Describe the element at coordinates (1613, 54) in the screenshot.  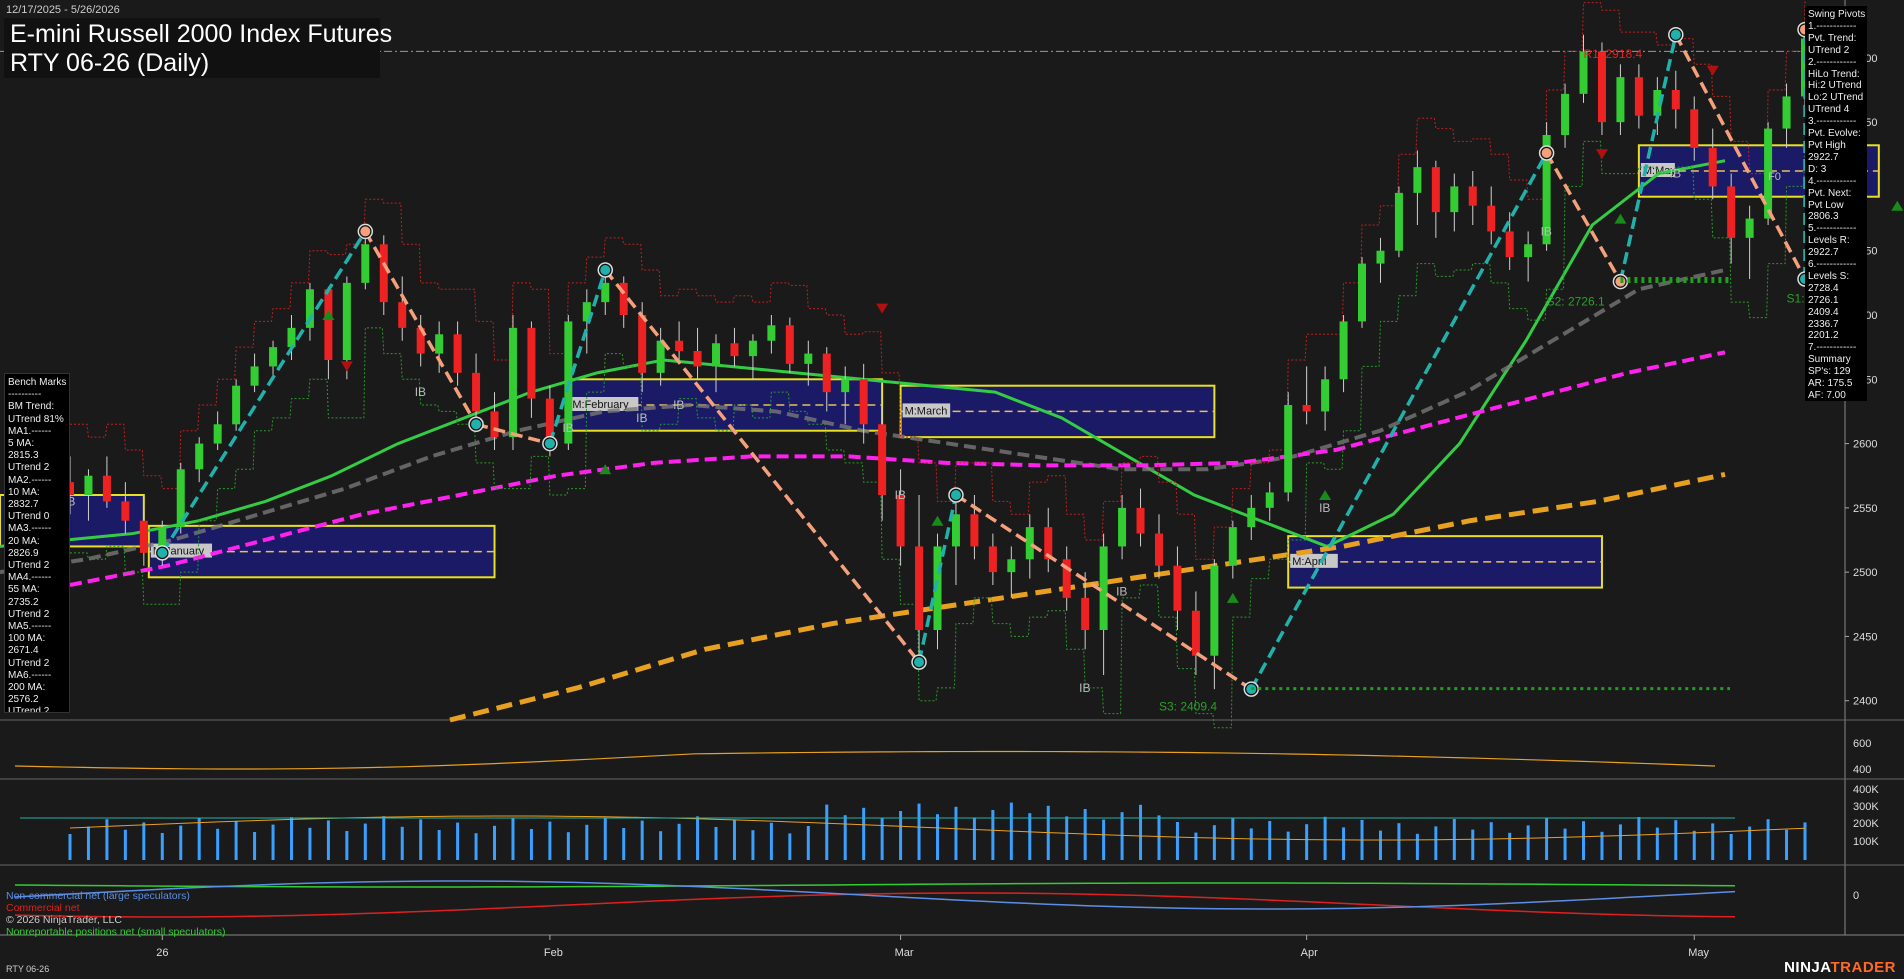
I see `level-label: R1: 2918.4` at that location.